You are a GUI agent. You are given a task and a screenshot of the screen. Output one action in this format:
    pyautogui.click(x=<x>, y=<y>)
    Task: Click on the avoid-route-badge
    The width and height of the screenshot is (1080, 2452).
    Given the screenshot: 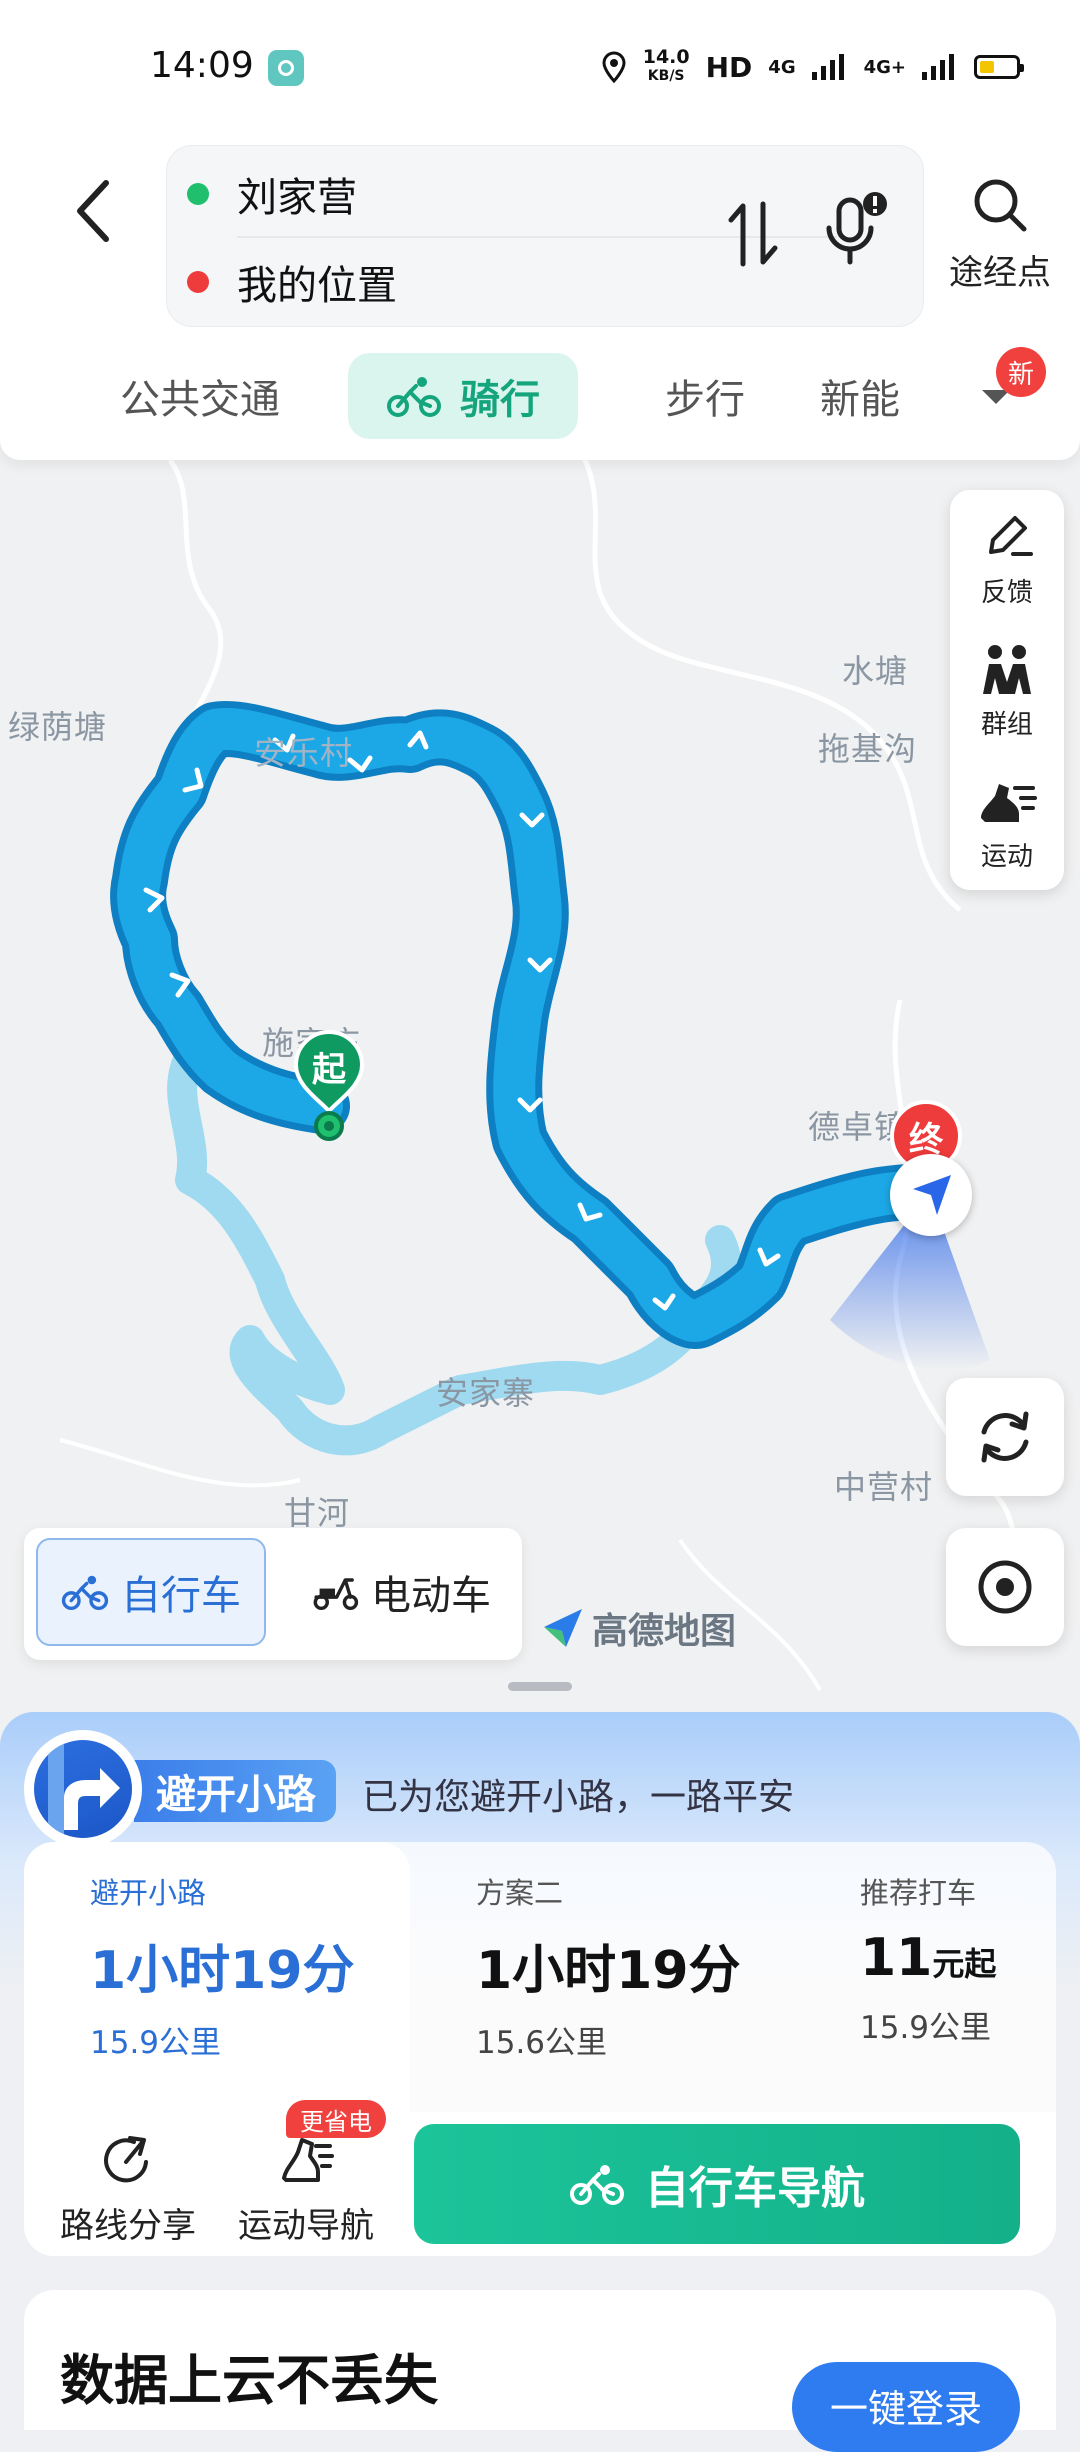 What is the action you would take?
    pyautogui.click(x=83, y=1789)
    